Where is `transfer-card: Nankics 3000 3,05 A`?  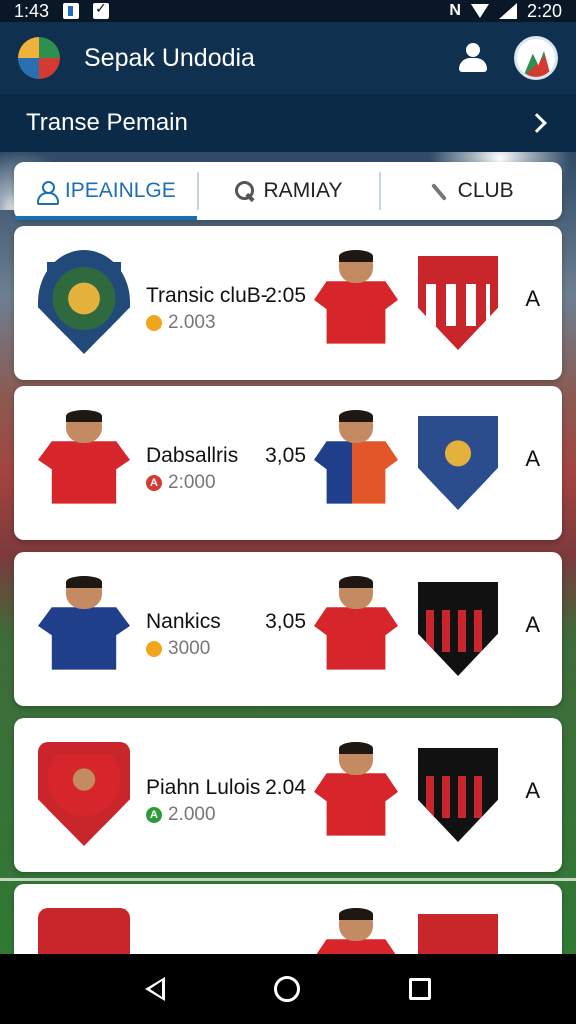
transfer-card: Nankics 3000 3,05 A is located at coordinates (288, 629).